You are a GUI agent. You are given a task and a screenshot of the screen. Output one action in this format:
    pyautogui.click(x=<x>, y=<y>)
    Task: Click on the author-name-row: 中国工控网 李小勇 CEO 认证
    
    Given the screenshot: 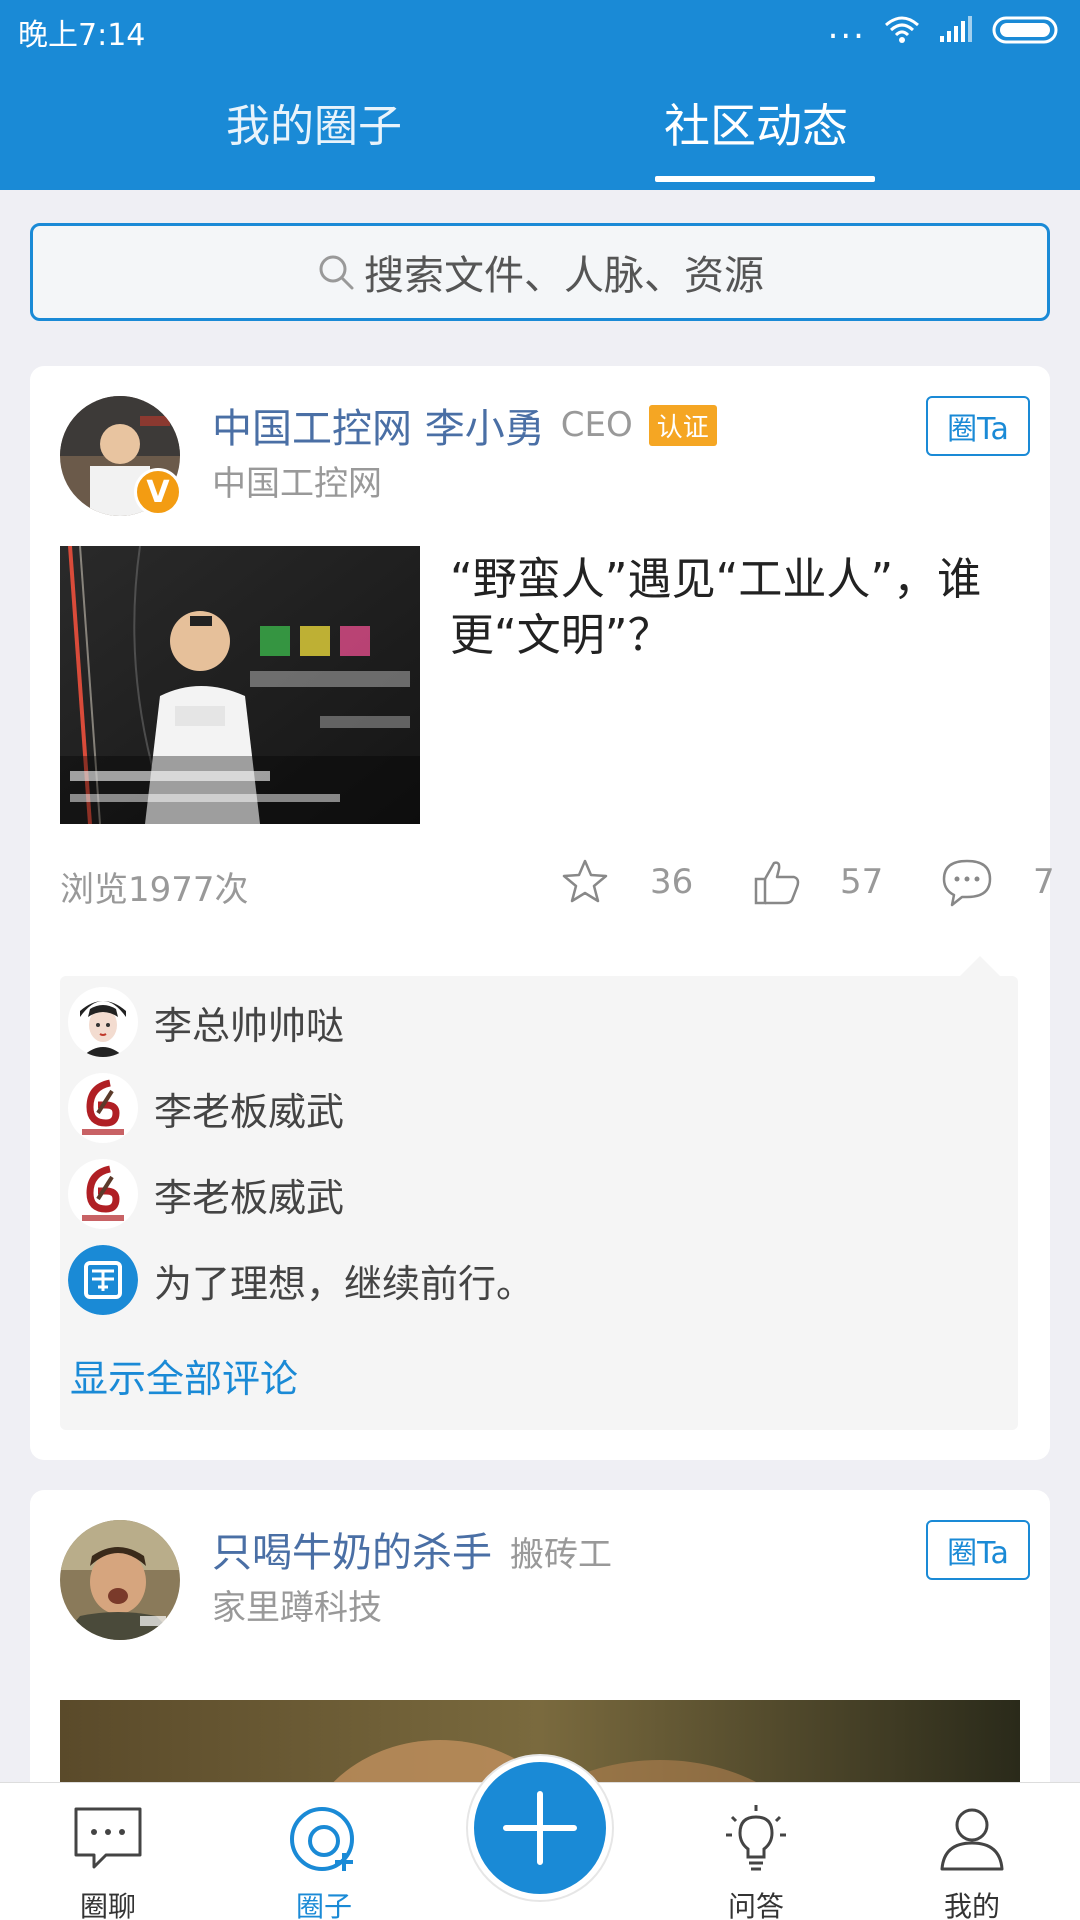 What is the action you would take?
    pyautogui.click(x=464, y=425)
    